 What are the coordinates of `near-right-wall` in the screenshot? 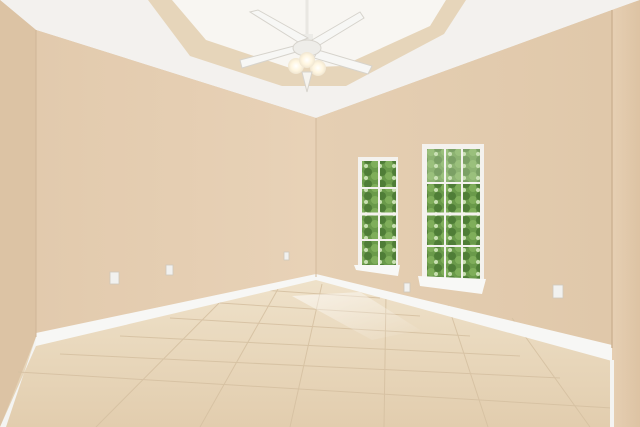 It's located at (626, 213).